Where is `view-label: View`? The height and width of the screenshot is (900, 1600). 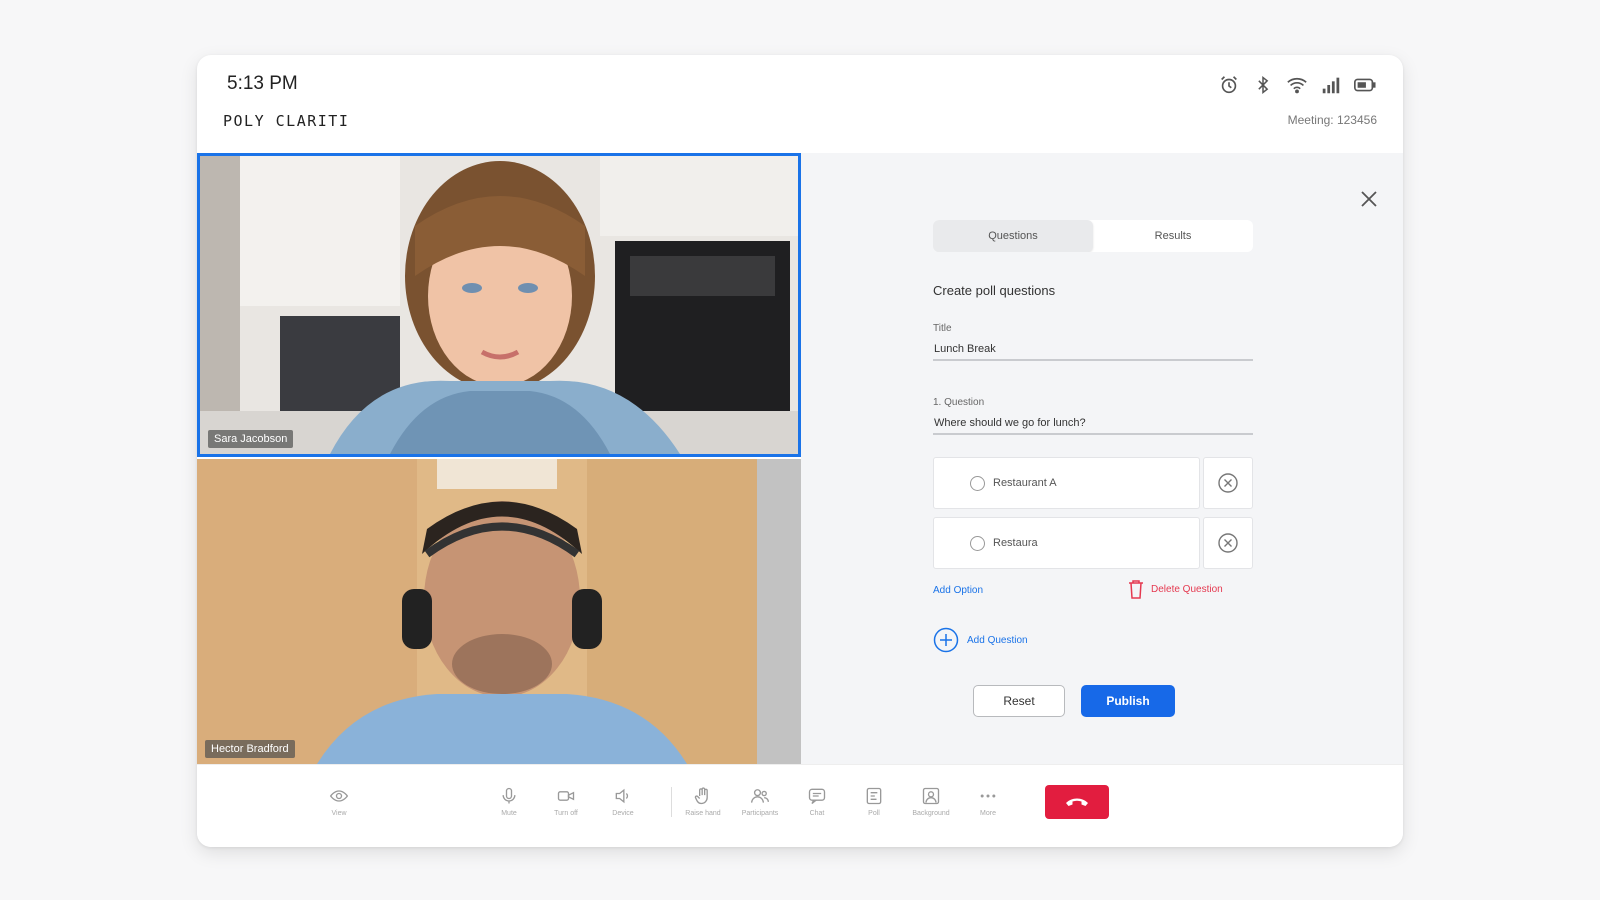
view-label: View is located at coordinates (339, 813).